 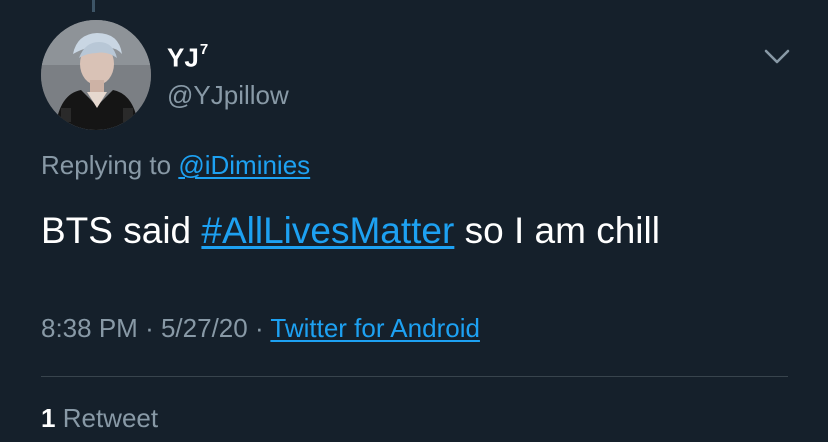 What do you see at coordinates (204, 49) in the screenshot?
I see `display-name-superscript: 7` at bounding box center [204, 49].